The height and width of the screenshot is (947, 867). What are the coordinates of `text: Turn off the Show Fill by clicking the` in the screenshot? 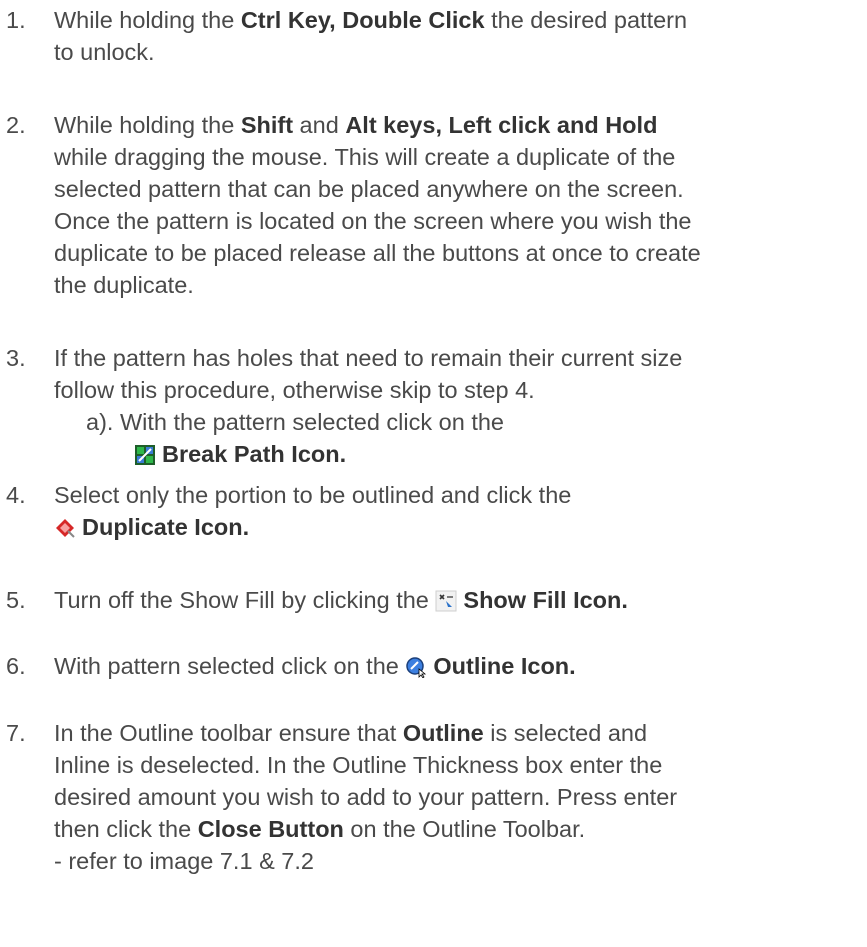 It's located at (245, 600).